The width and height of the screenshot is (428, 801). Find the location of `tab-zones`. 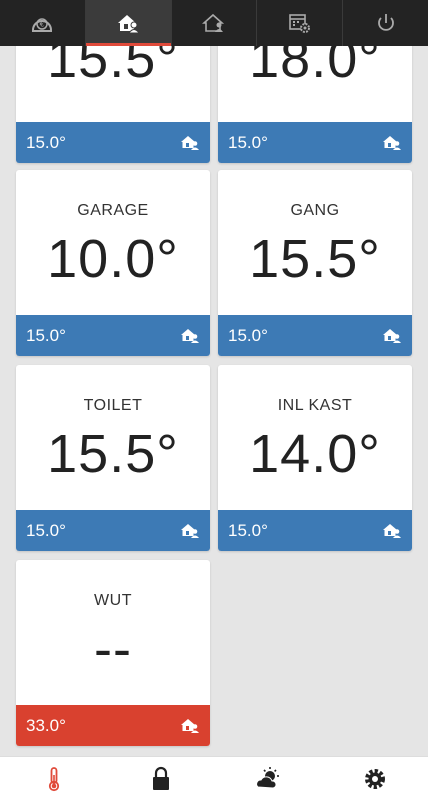

tab-zones is located at coordinates (128, 23).